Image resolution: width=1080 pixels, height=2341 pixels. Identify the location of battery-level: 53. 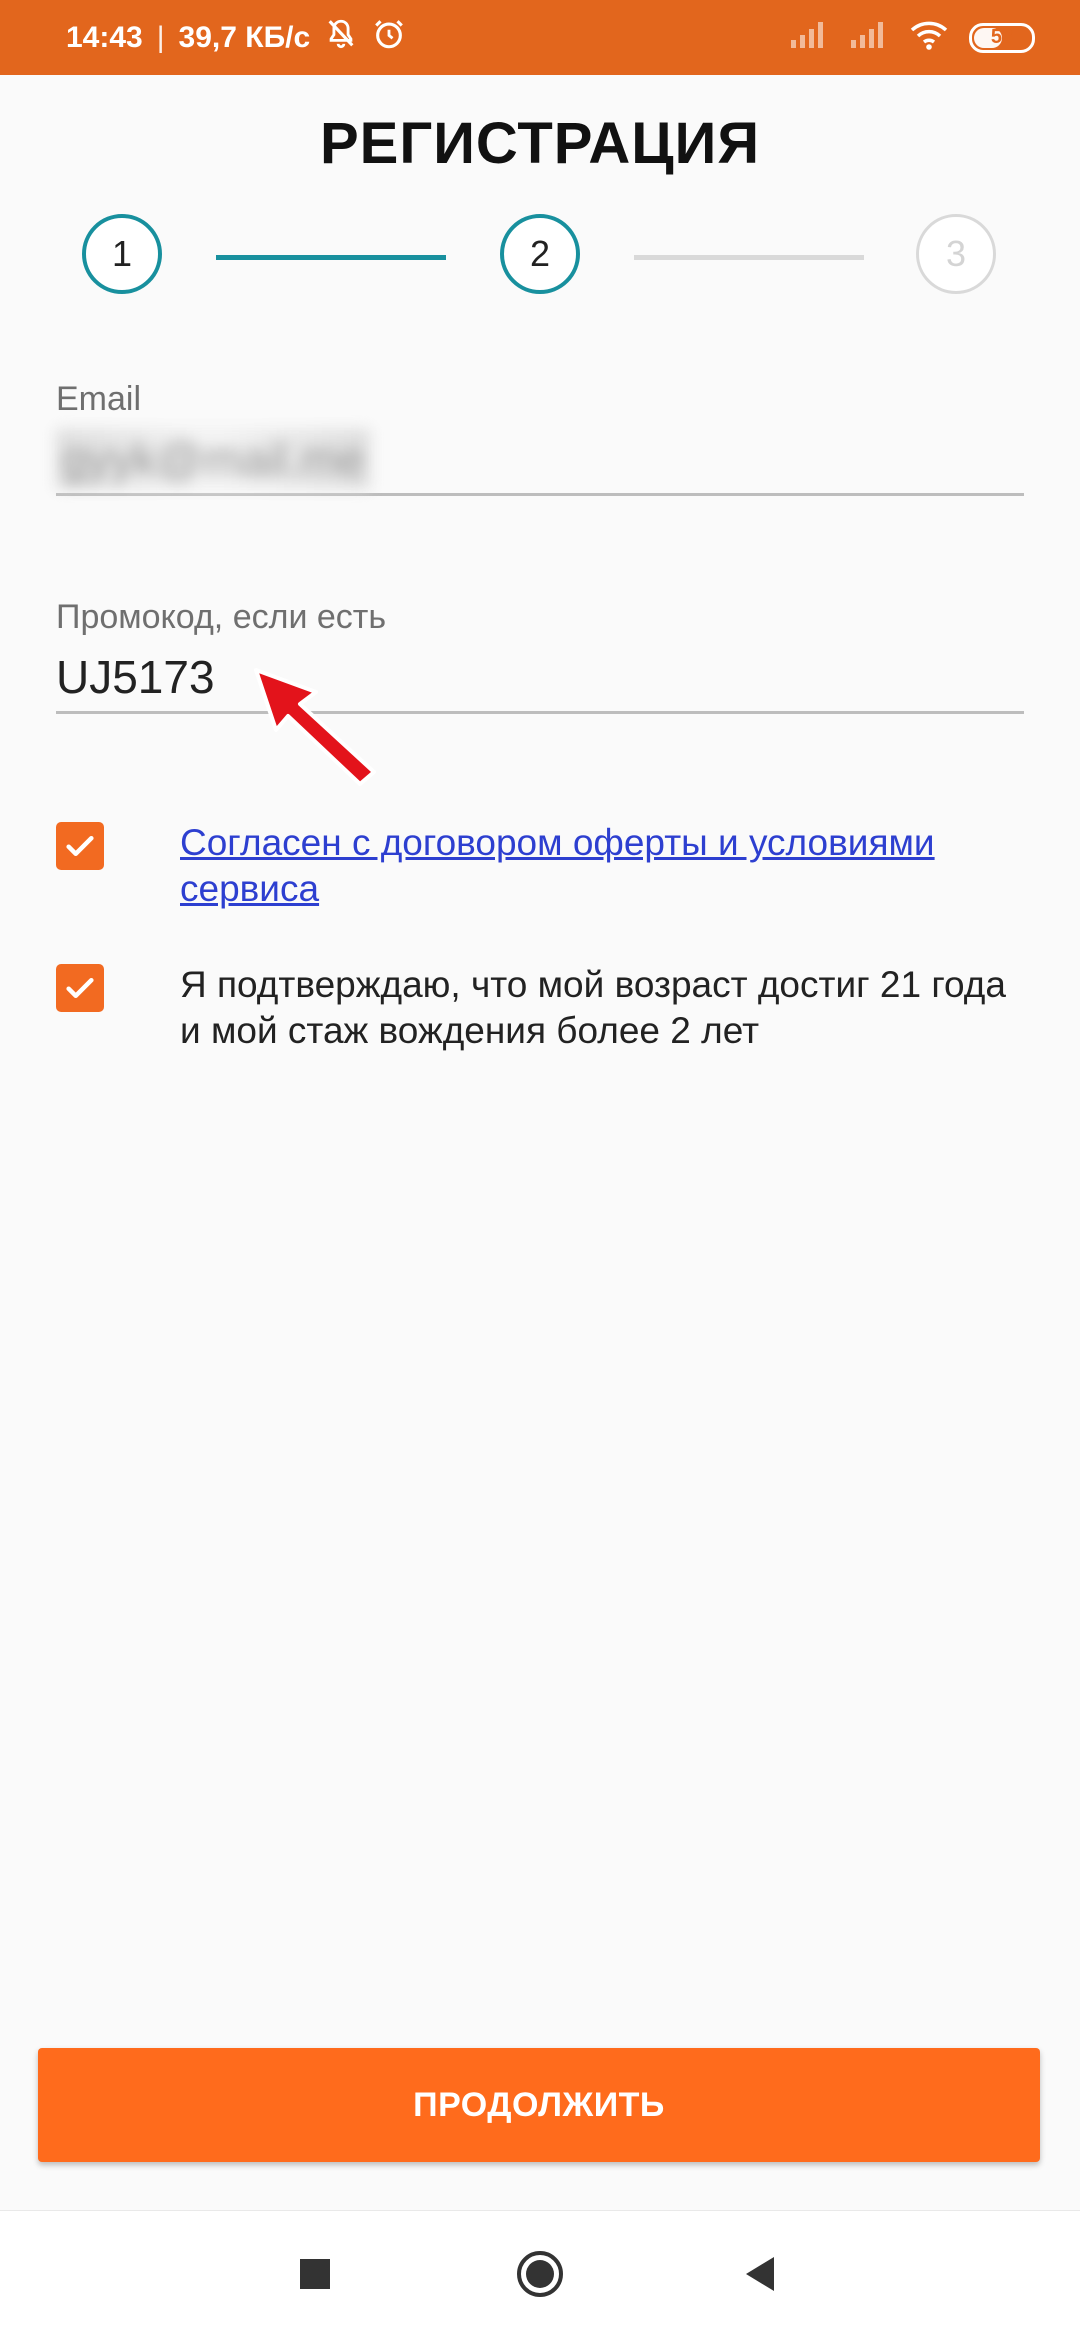
(1002, 37).